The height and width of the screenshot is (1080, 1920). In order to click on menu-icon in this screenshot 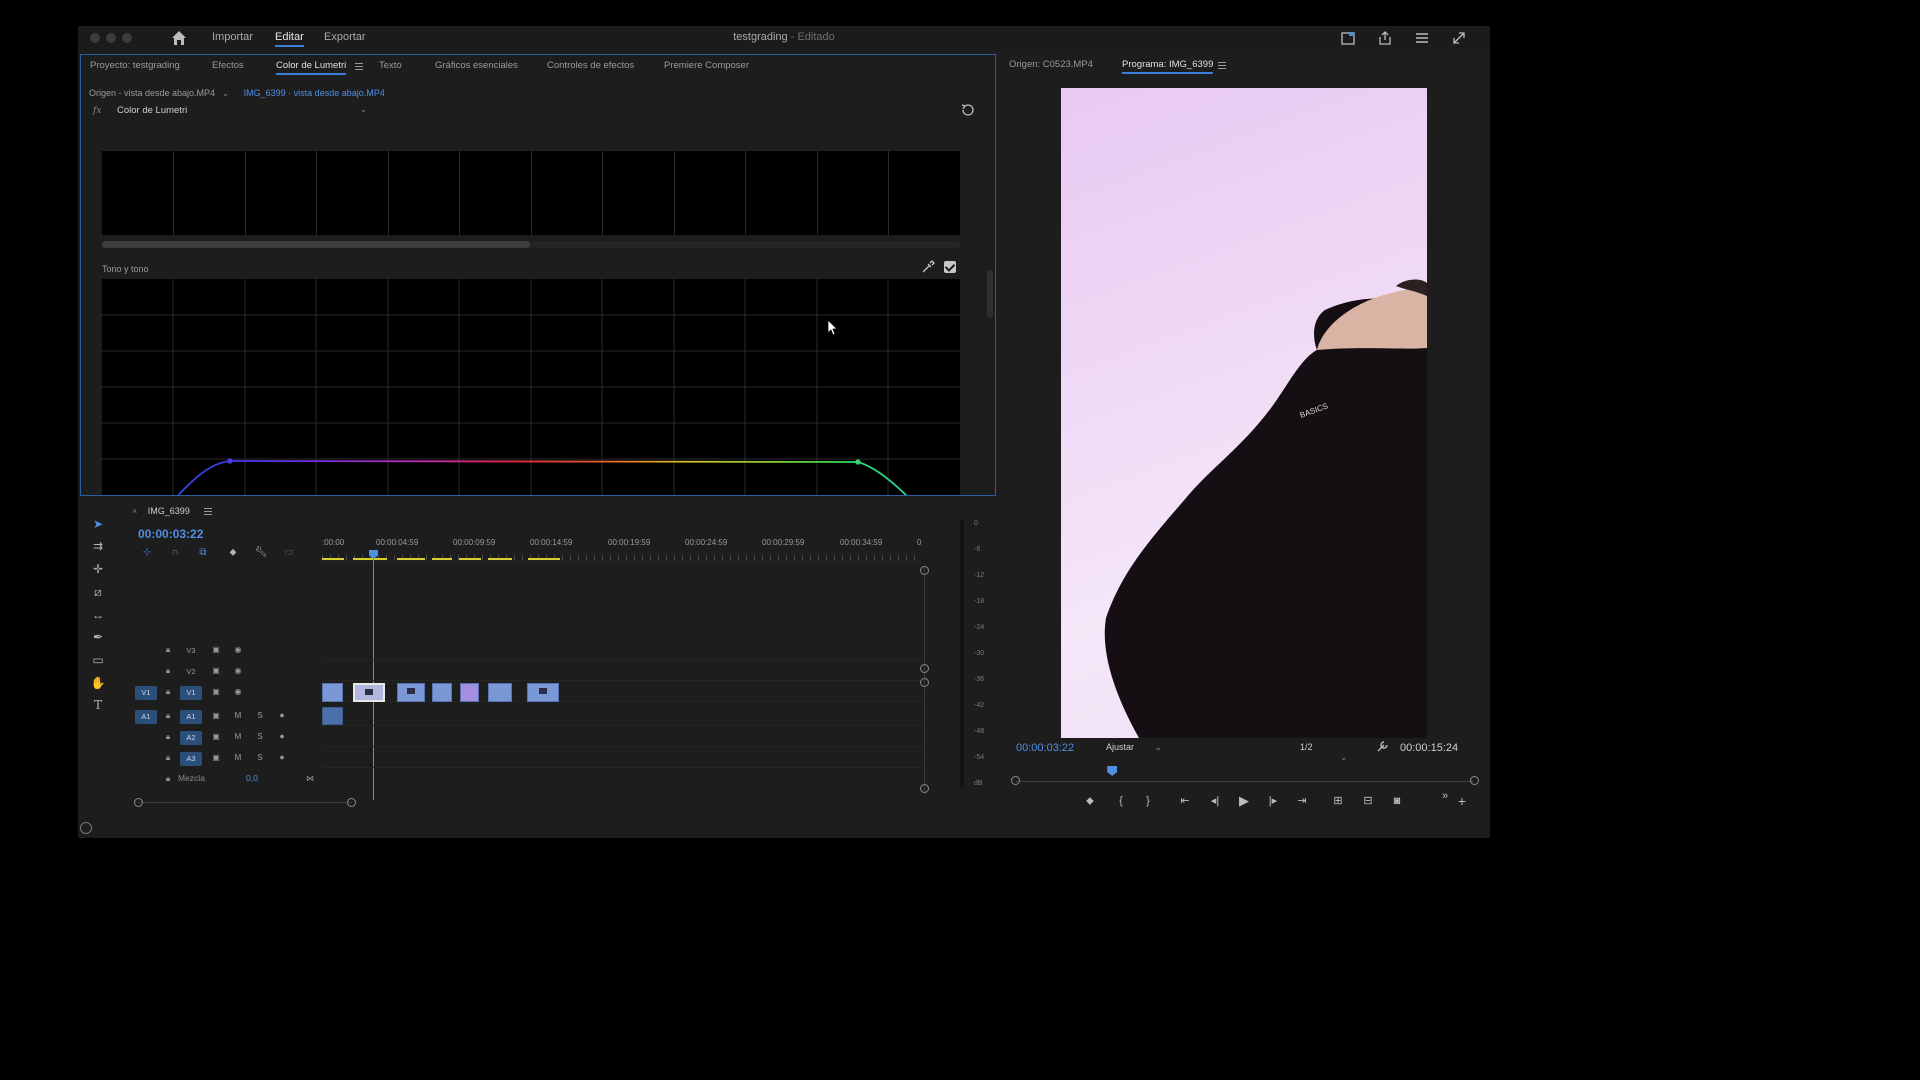, I will do `click(1422, 38)`.